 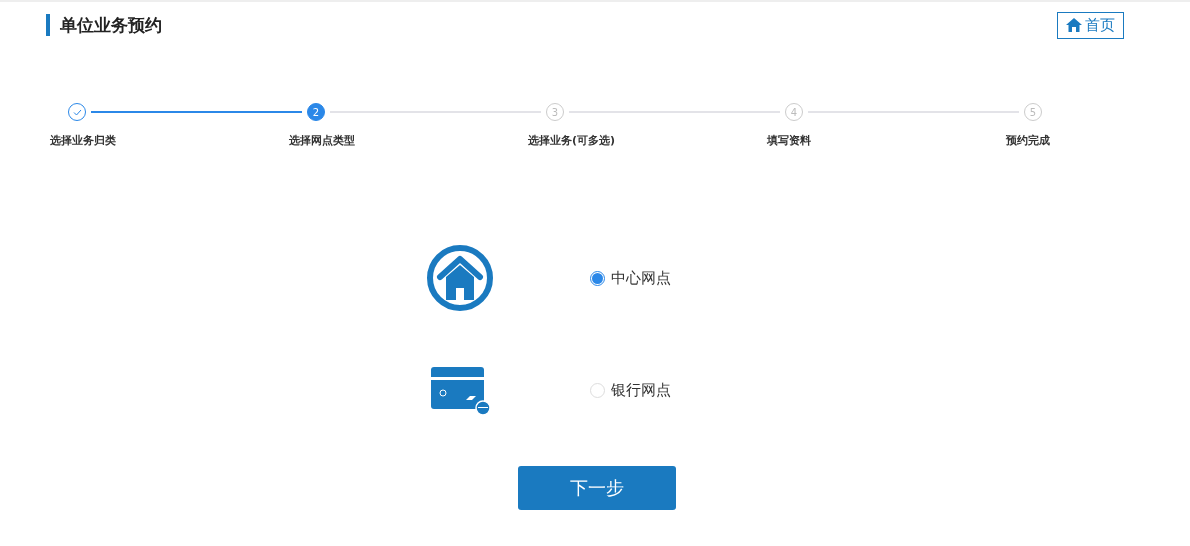 I want to click on next-step-button: 下一步, so click(x=597, y=488).